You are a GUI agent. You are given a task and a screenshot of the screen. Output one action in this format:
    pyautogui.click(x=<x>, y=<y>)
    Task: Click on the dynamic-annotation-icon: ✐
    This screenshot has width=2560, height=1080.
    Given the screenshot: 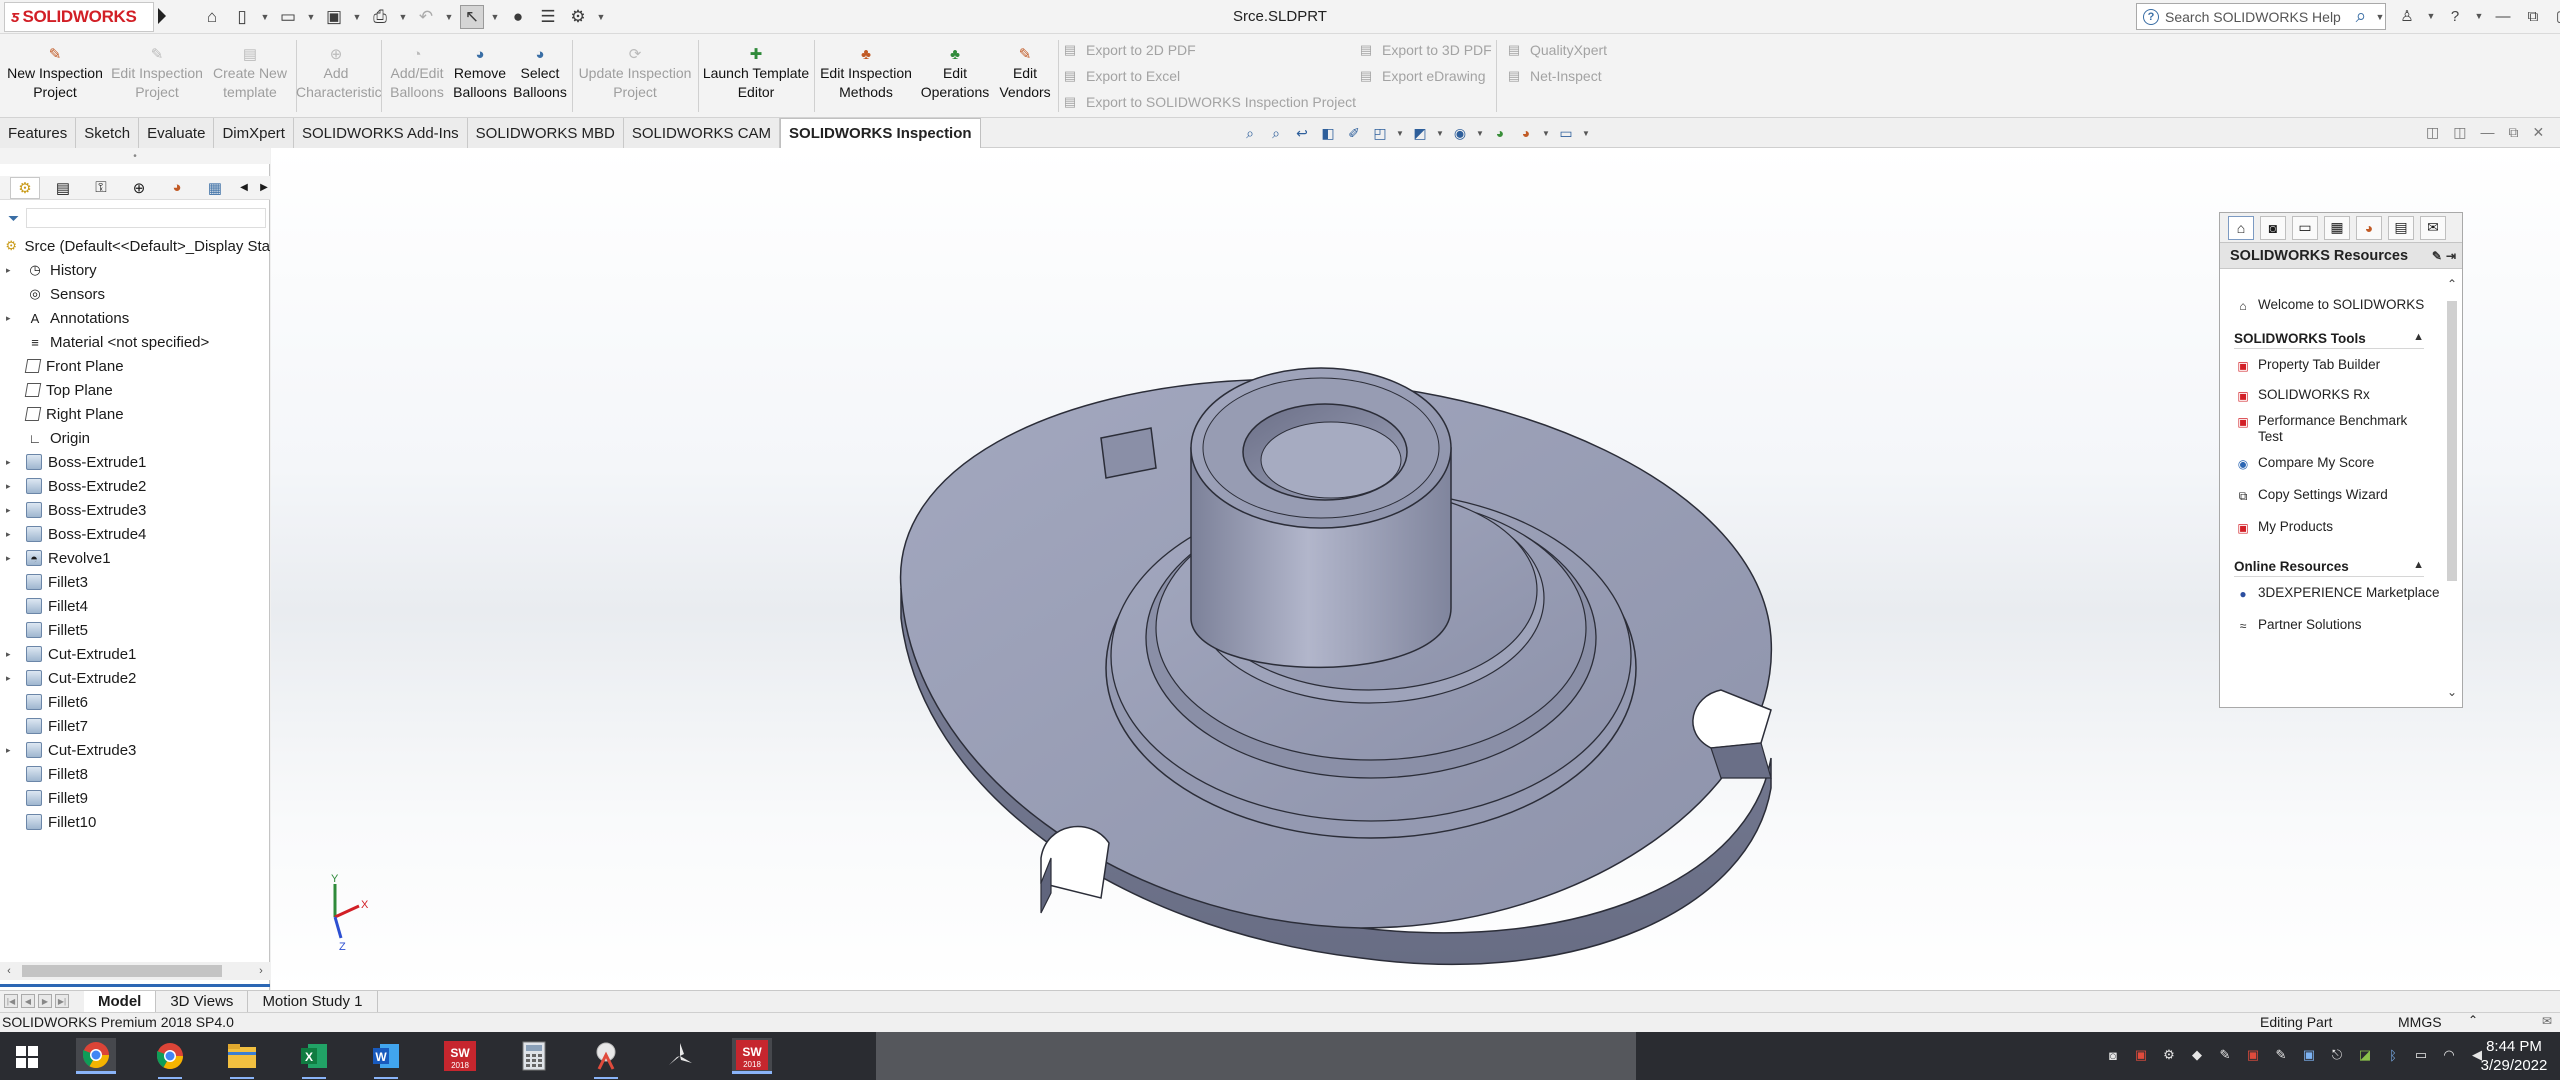 What is the action you would take?
    pyautogui.click(x=1354, y=133)
    